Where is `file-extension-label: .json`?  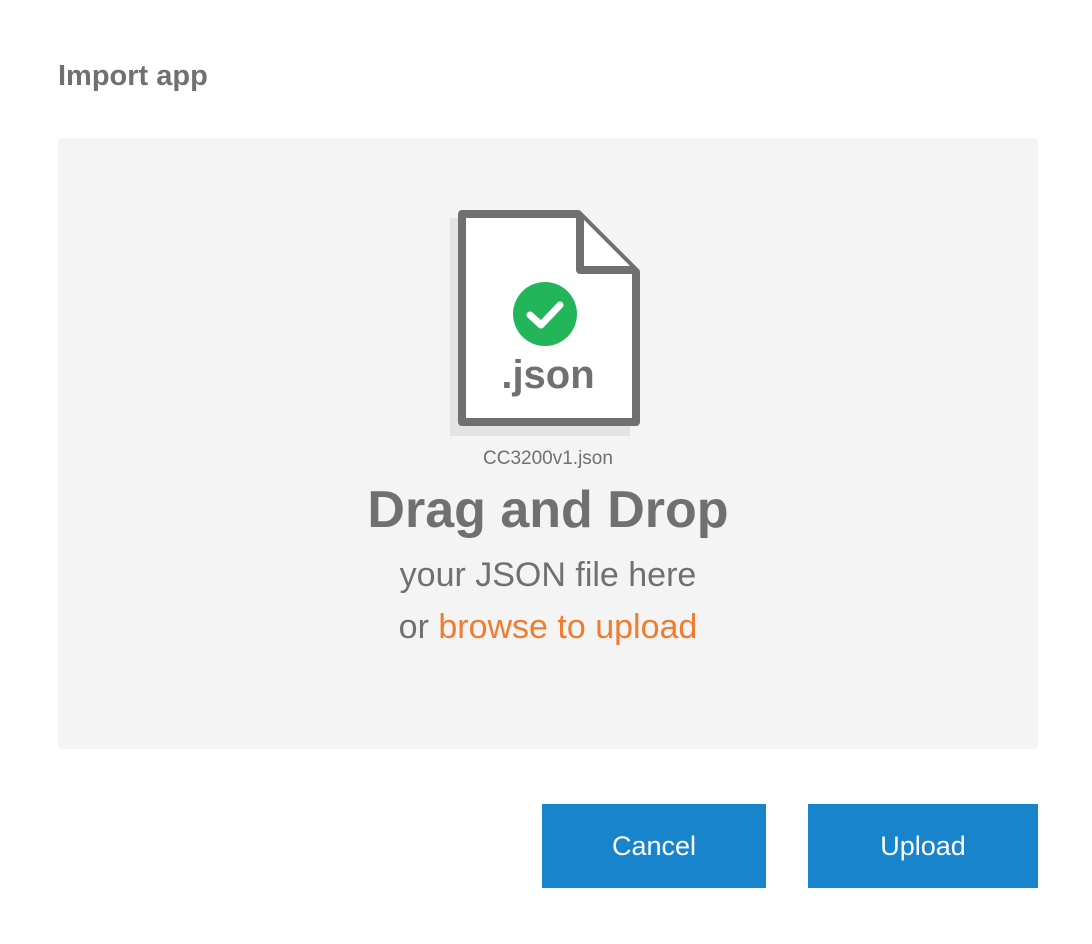
file-extension-label: .json is located at coordinates (547, 375).